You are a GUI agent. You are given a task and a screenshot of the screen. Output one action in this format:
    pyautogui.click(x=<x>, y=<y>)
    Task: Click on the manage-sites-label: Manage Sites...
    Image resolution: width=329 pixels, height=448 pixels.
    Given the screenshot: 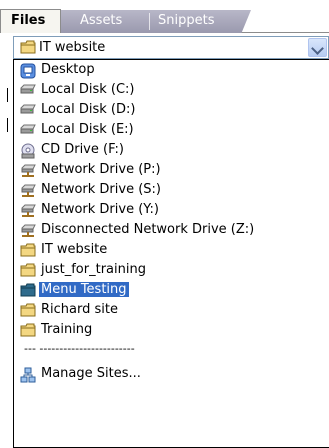 What is the action you would take?
    pyautogui.click(x=91, y=373)
    